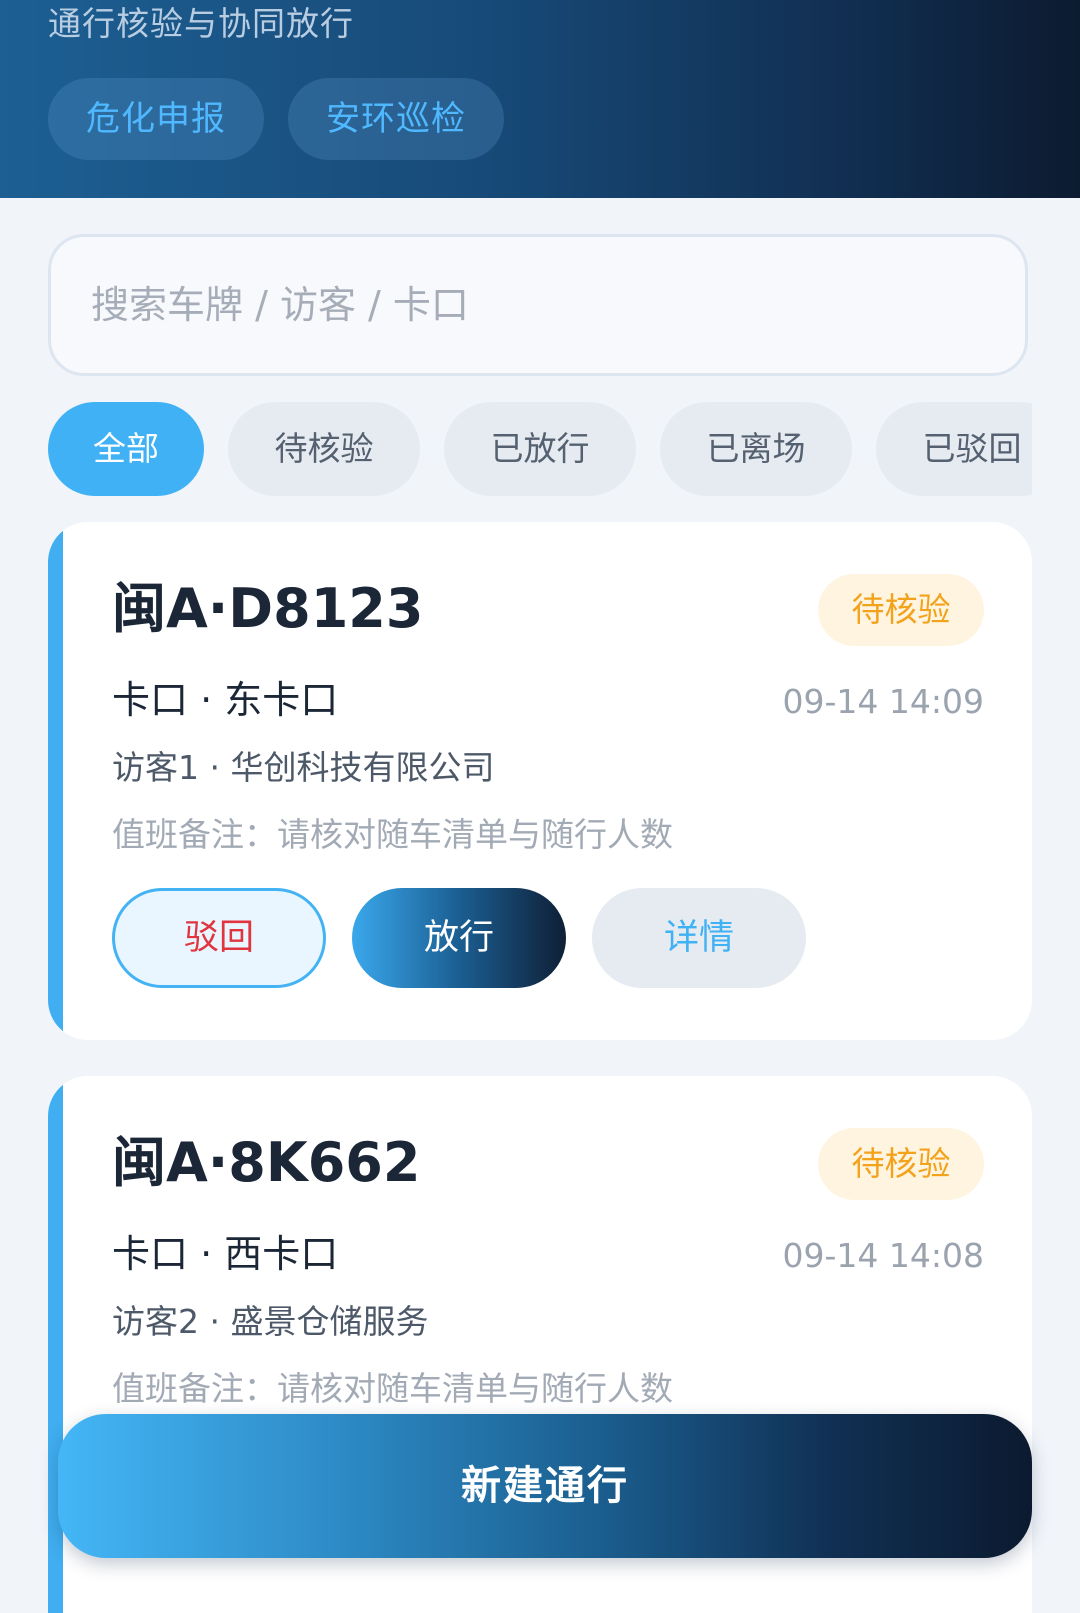 Image resolution: width=1080 pixels, height=1613 pixels. I want to click on safety-patrol-chip: 安环巡检, so click(396, 119).